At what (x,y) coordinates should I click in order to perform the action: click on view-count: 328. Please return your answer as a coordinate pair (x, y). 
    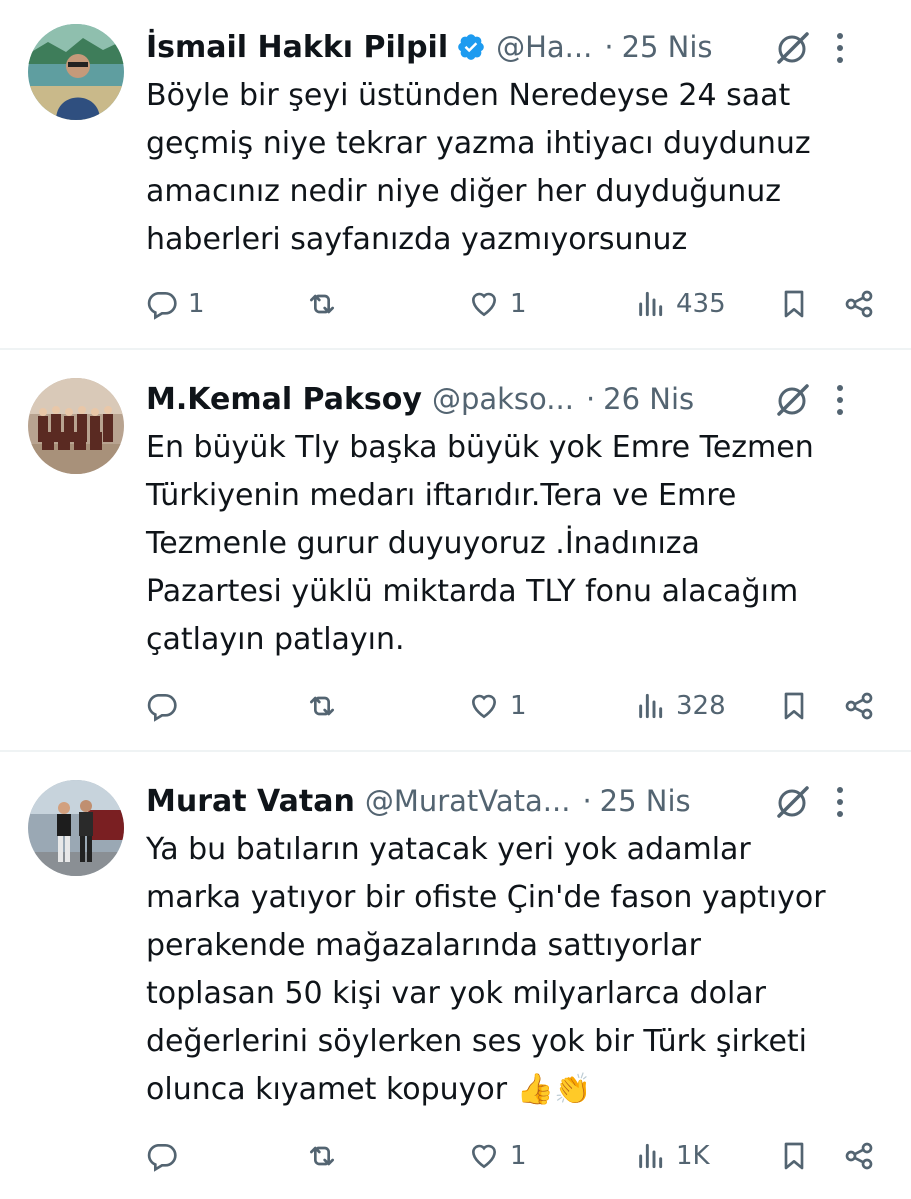
    Looking at the image, I should click on (701, 706).